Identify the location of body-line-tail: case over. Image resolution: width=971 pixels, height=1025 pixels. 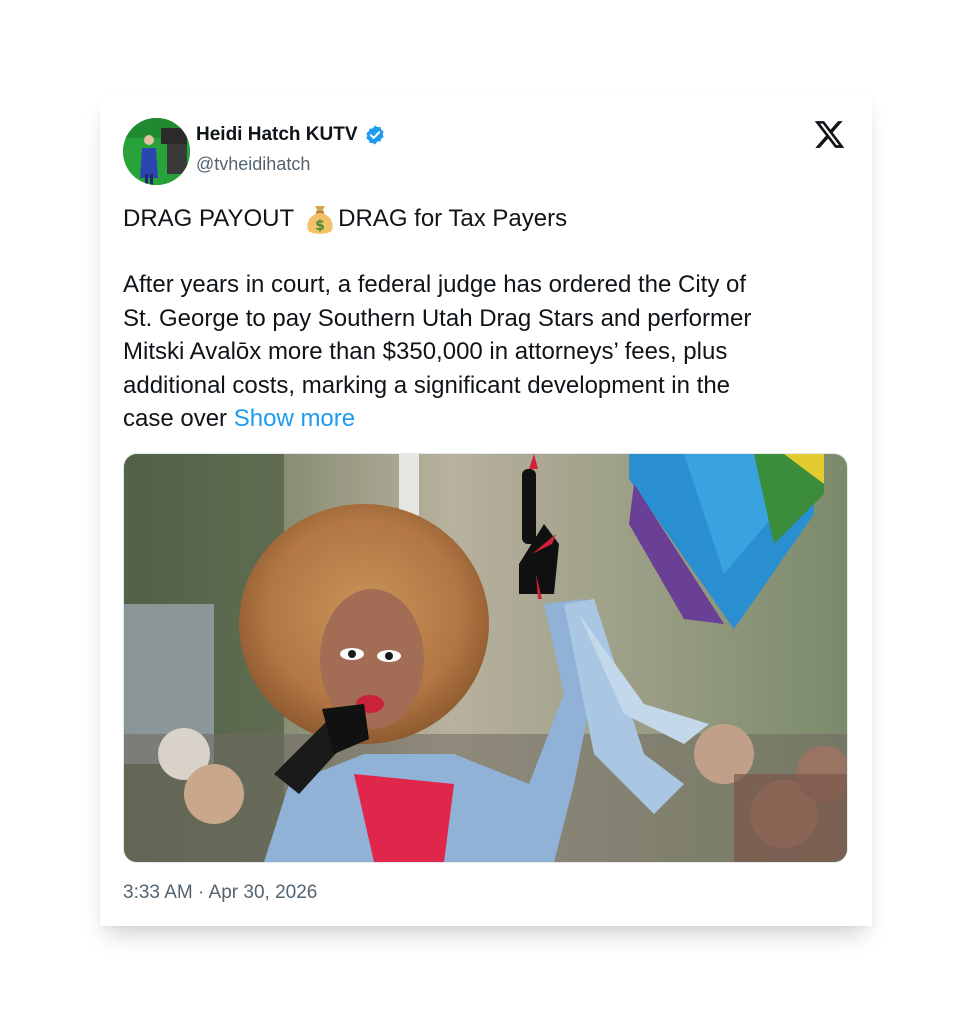
(175, 418).